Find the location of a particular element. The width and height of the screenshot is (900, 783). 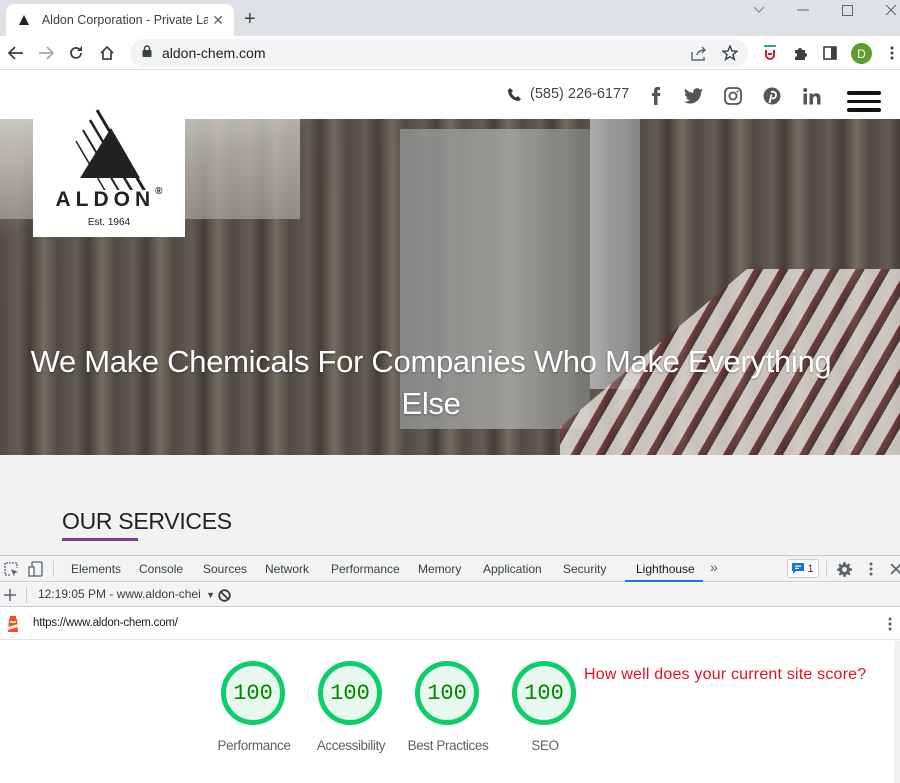

pinterest-icon is located at coordinates (772, 96).